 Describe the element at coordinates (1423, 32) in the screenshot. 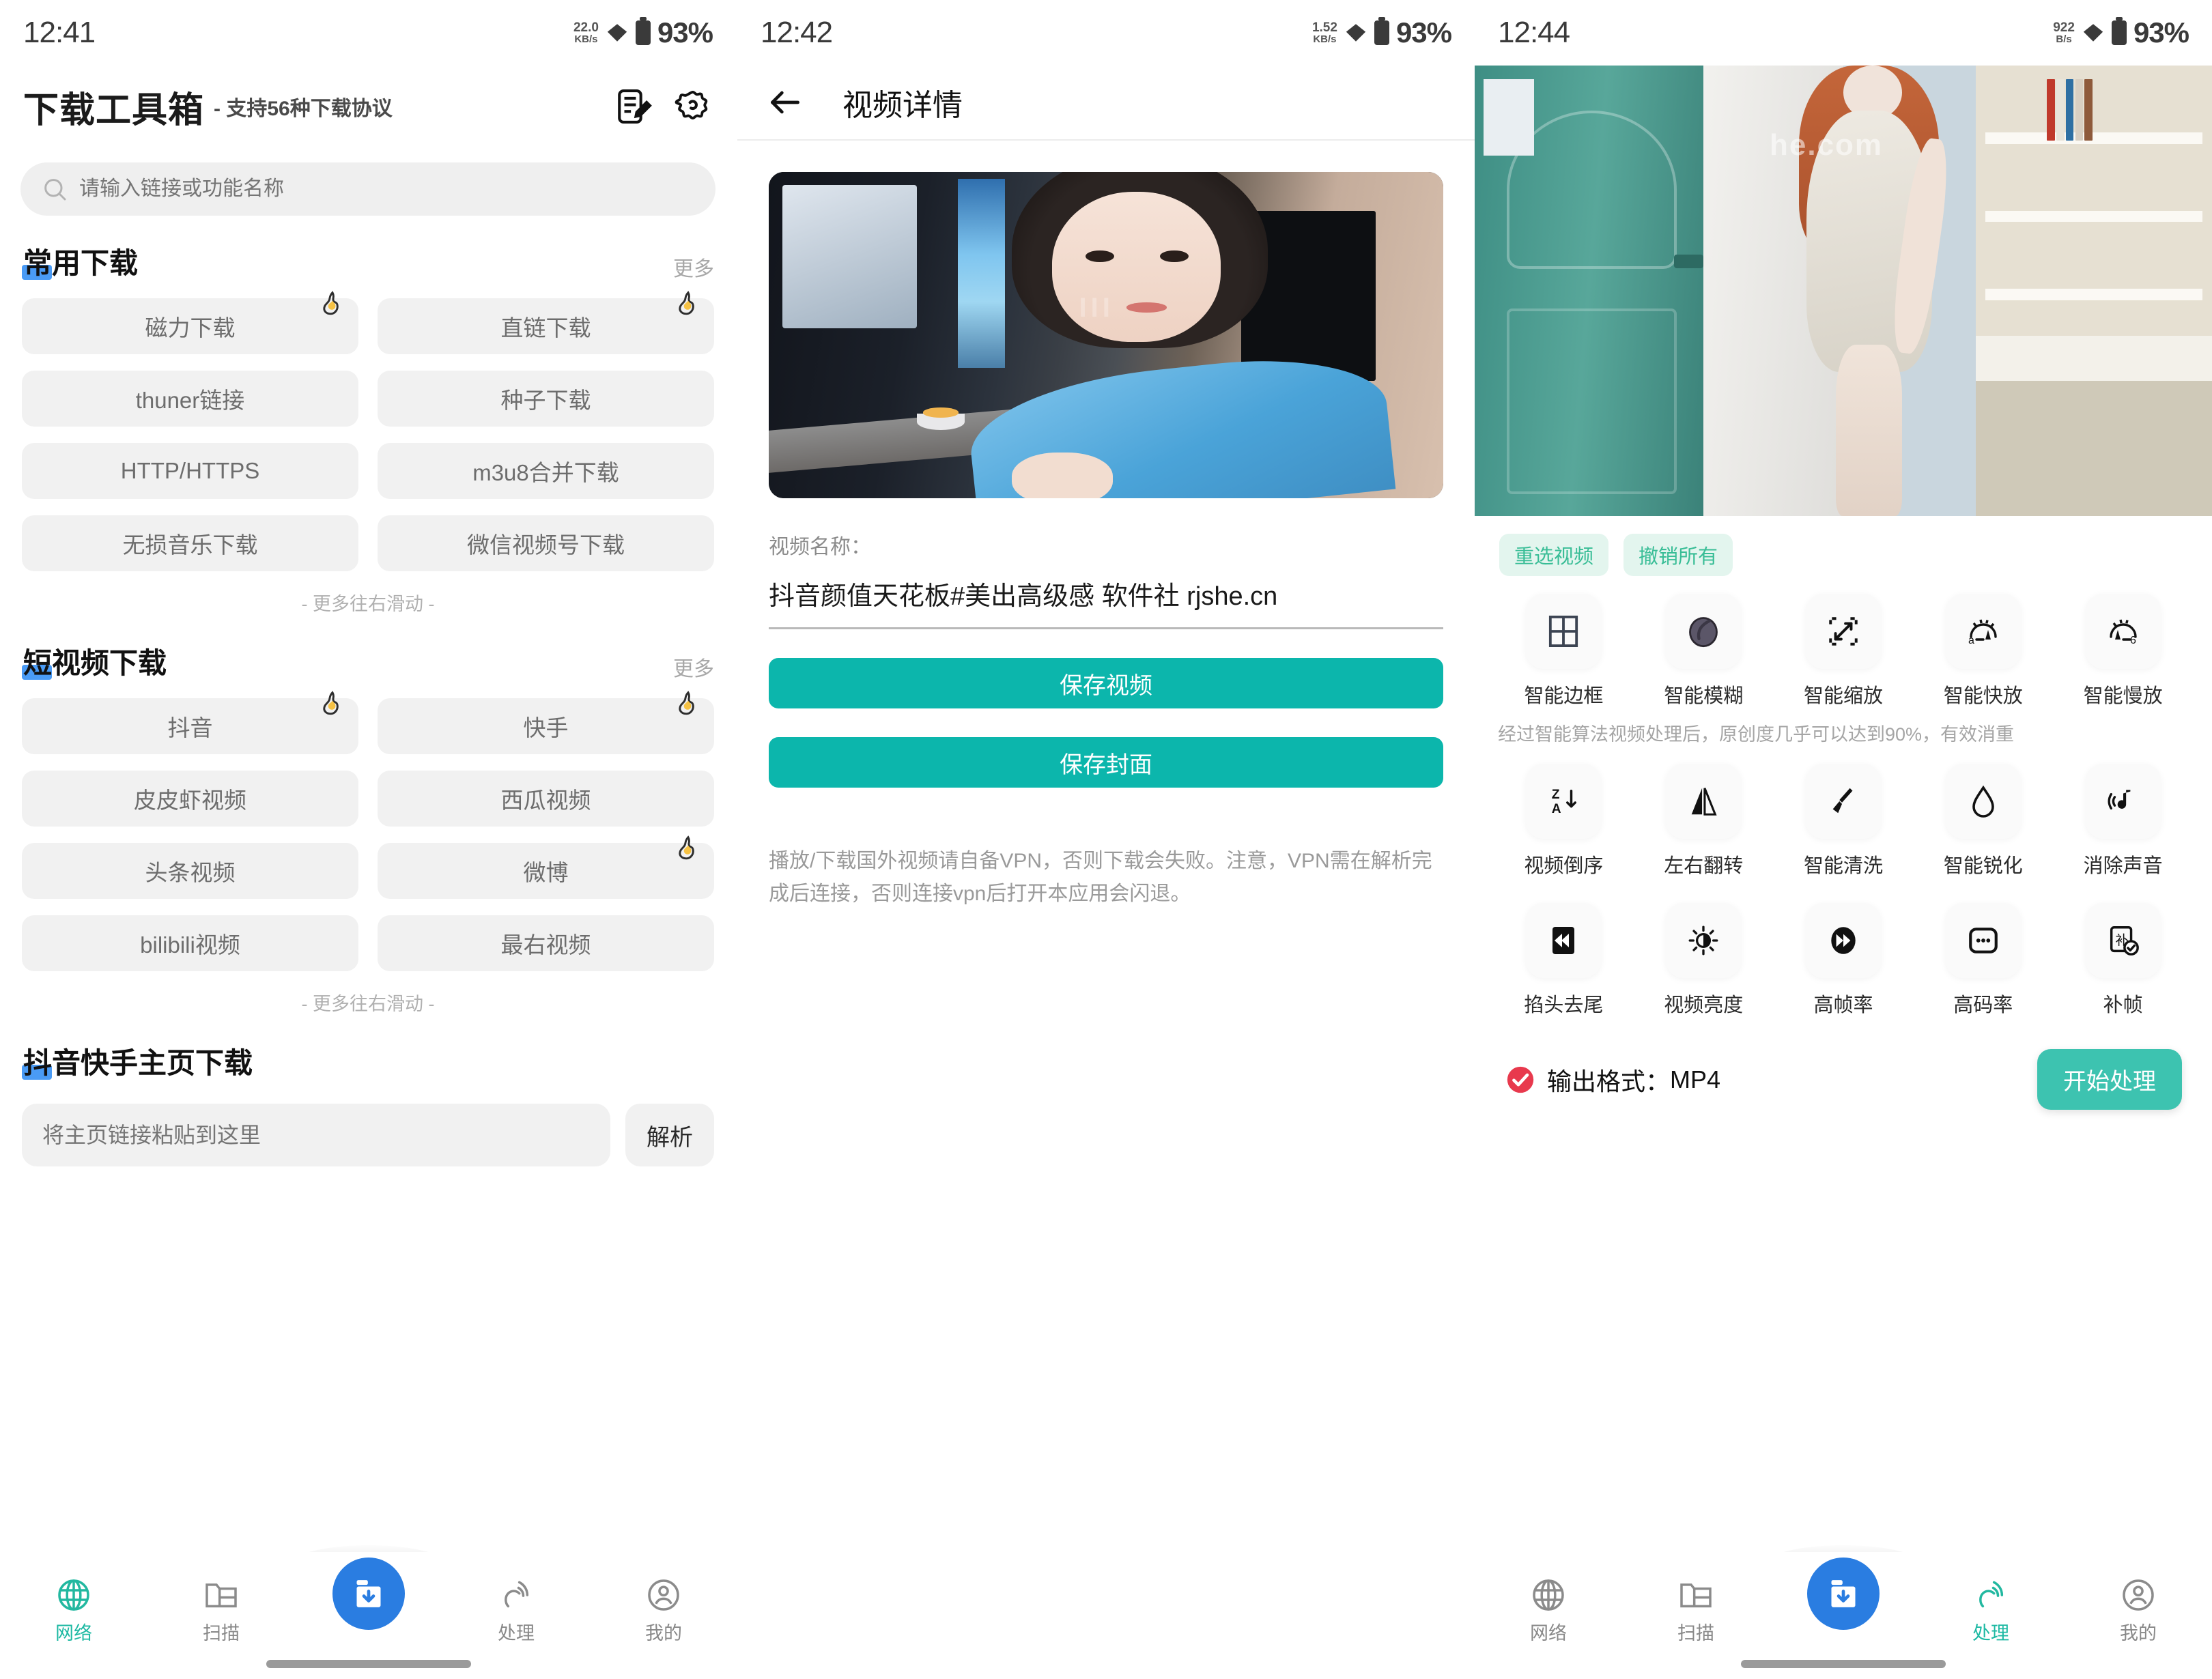

I see `battery-percent: 93%` at that location.